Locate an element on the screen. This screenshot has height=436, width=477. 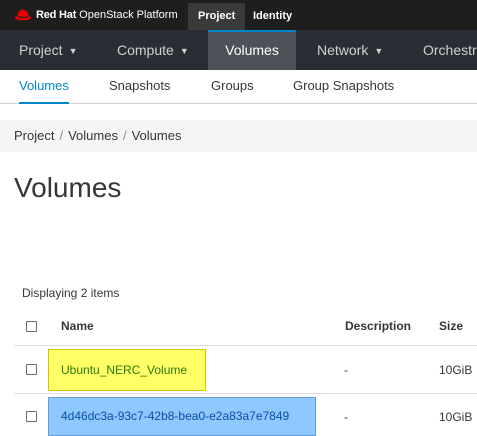
nav-project-label: Project is located at coordinates (41, 50).